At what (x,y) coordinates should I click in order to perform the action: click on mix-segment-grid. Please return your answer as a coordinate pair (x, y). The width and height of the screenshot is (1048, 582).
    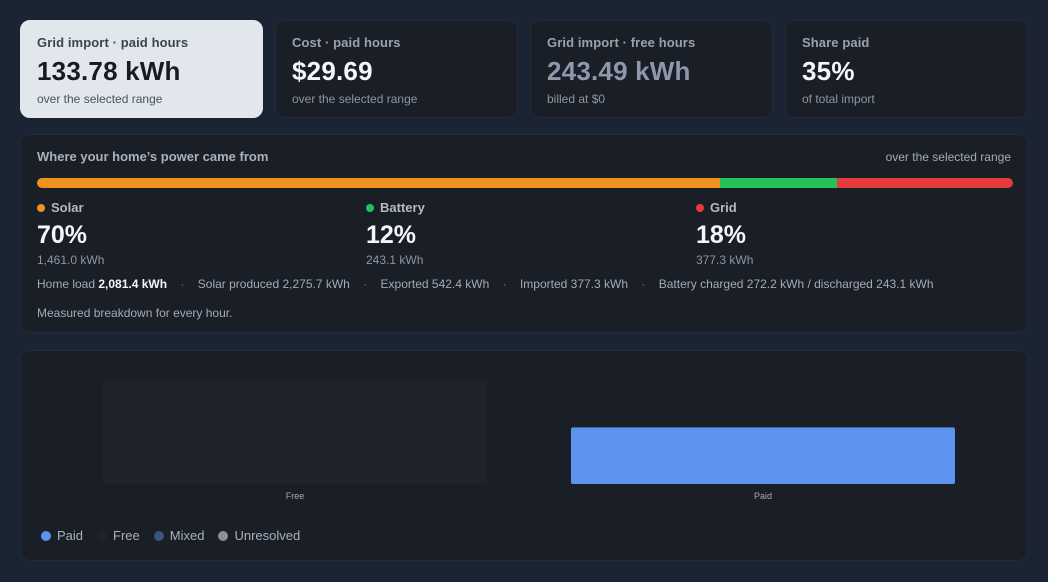
    Looking at the image, I should click on (925, 183).